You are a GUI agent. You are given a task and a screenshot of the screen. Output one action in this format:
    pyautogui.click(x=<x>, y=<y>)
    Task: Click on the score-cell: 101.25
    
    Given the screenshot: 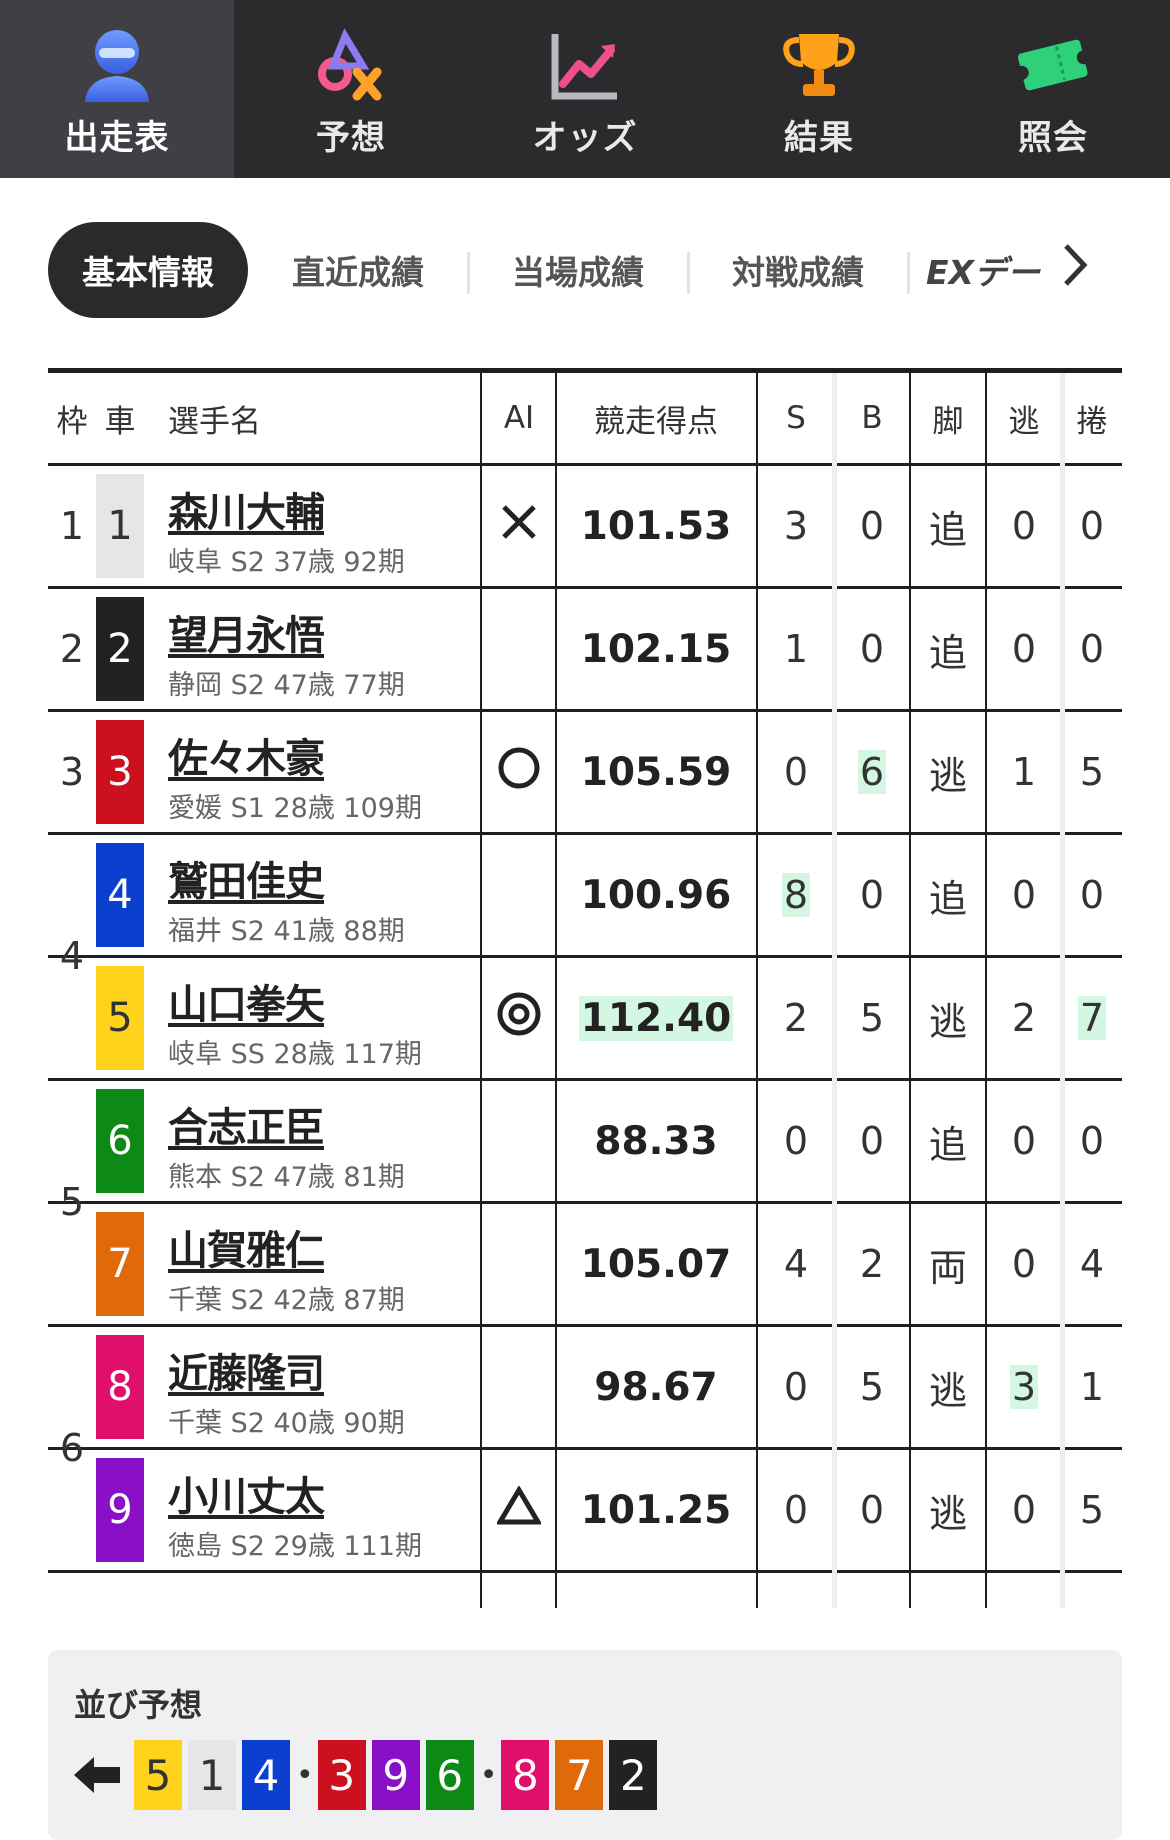 What is the action you would take?
    pyautogui.click(x=656, y=1510)
    